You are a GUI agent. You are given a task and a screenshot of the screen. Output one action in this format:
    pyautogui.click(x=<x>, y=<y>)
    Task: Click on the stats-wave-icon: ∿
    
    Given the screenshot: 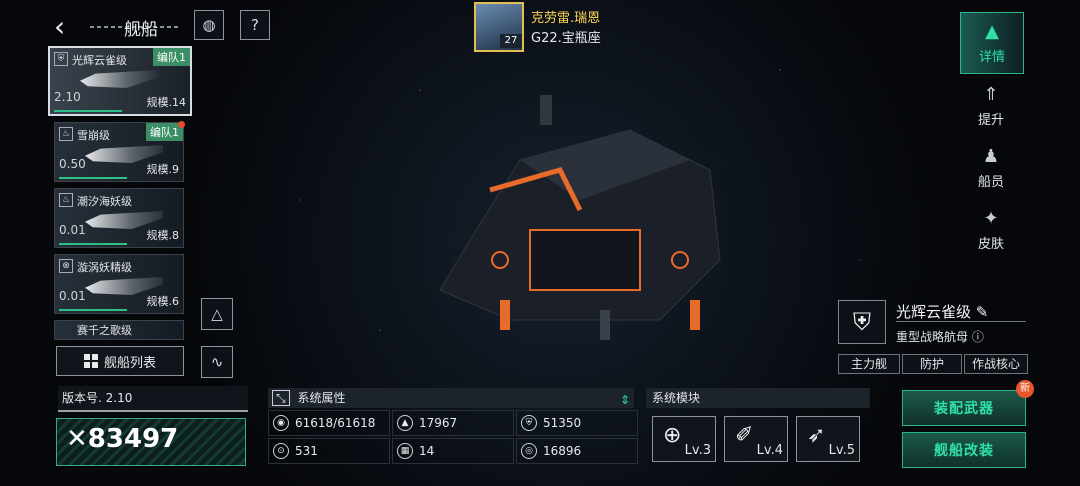 What is the action you would take?
    pyautogui.click(x=217, y=362)
    